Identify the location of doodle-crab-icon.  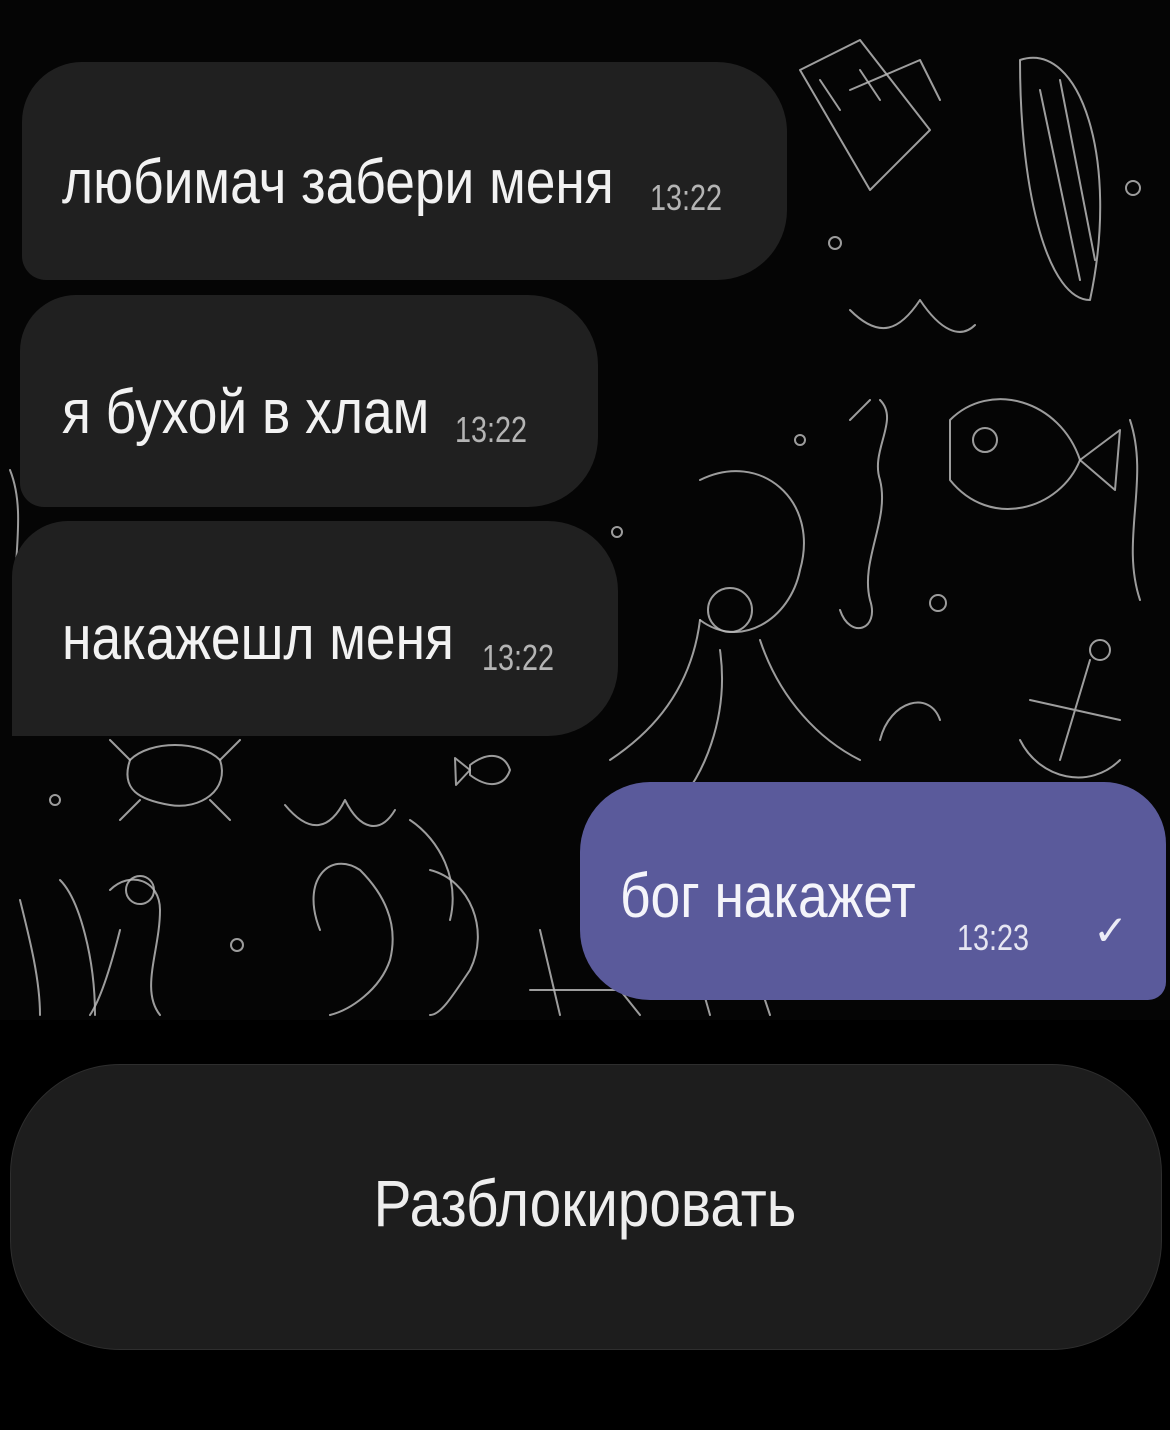
(175, 780).